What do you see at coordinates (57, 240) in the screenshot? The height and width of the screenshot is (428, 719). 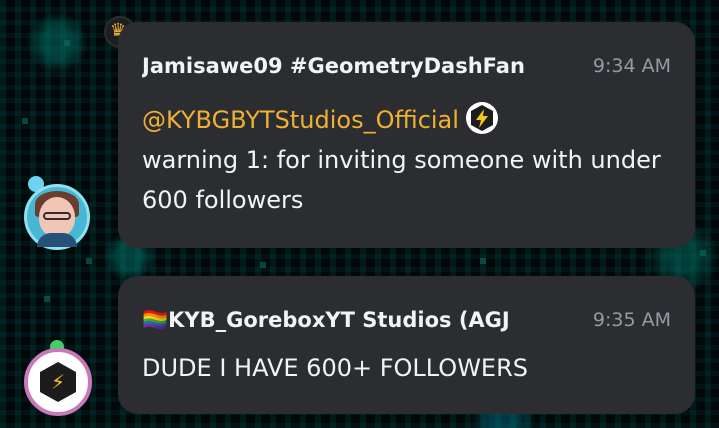 I see `avatar-shirt` at bounding box center [57, 240].